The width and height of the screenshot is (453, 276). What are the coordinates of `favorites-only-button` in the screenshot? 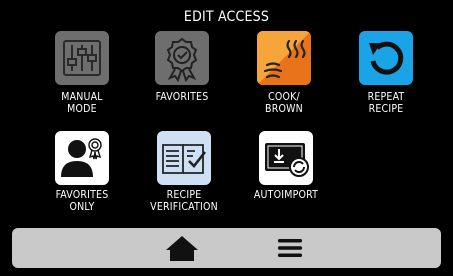 It's located at (82, 158).